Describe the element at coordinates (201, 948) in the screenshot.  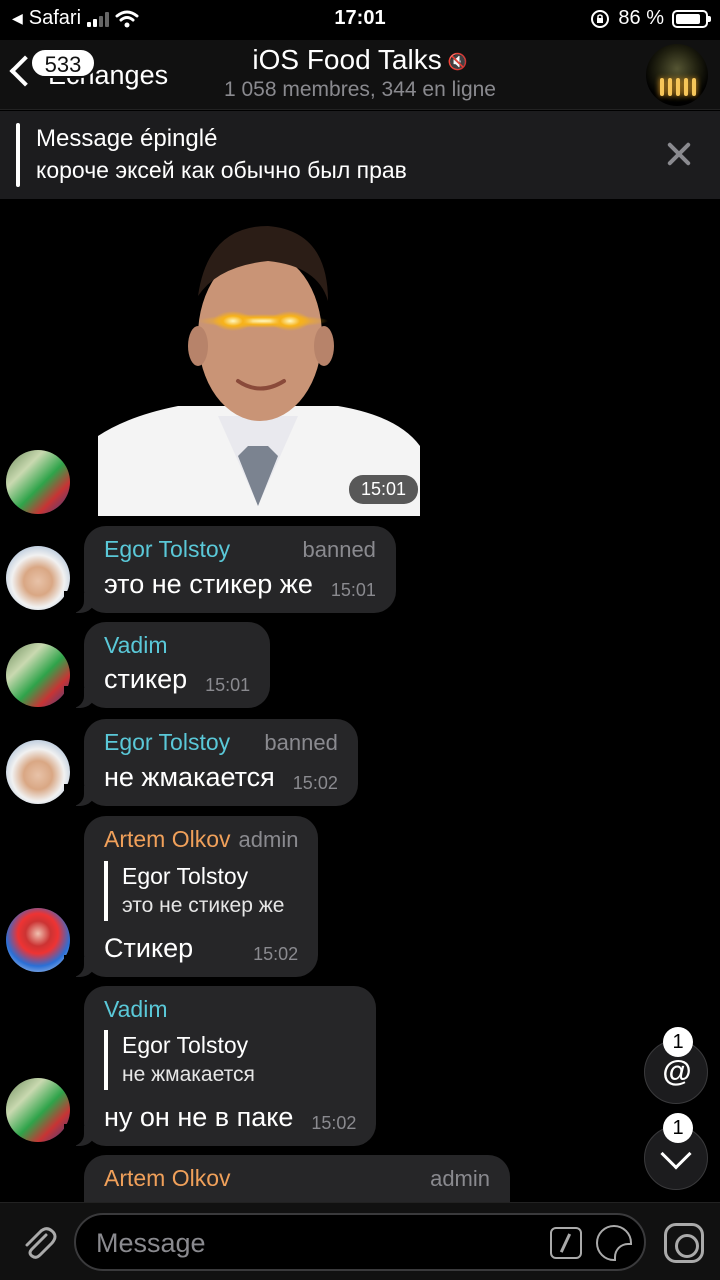
I see `message-body: Стикер 15:02` at that location.